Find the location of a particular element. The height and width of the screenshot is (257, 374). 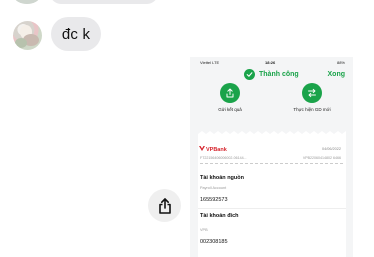

bank-name: VPBank is located at coordinates (216, 150).